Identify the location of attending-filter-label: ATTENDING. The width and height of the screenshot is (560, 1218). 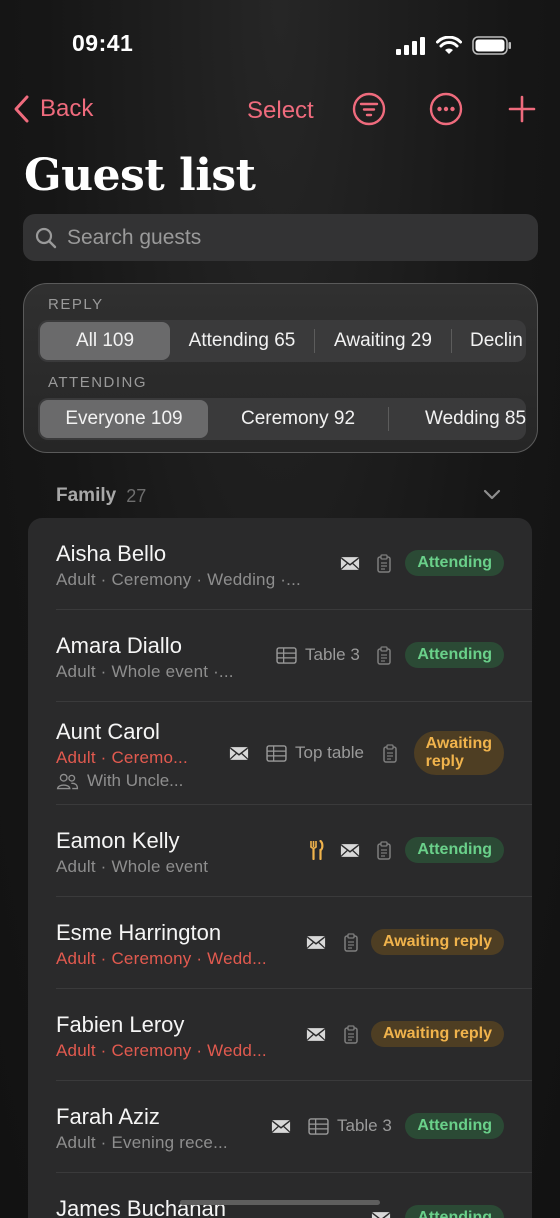
(98, 382).